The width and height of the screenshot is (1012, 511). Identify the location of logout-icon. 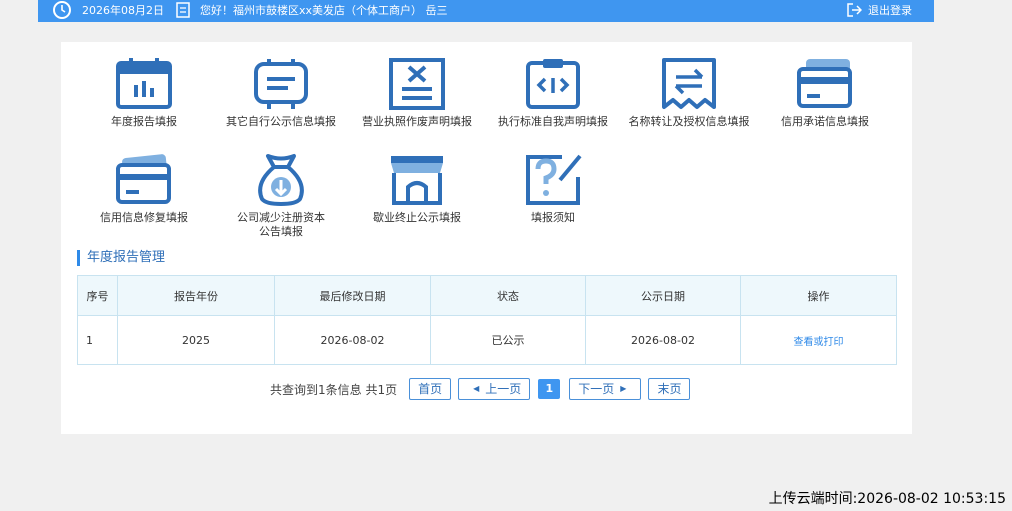
(854, 10).